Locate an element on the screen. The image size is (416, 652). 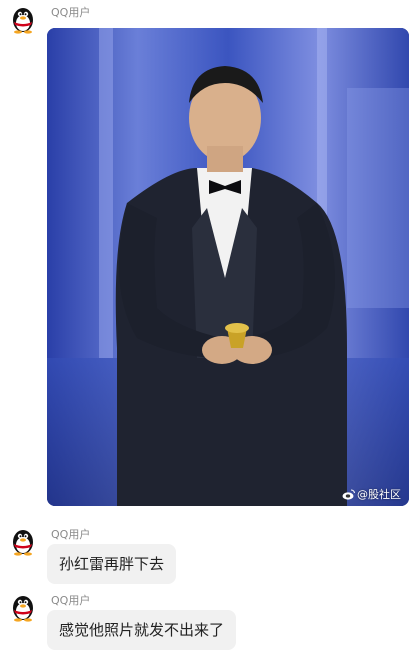
watermark: @股社区 is located at coordinates (371, 494).